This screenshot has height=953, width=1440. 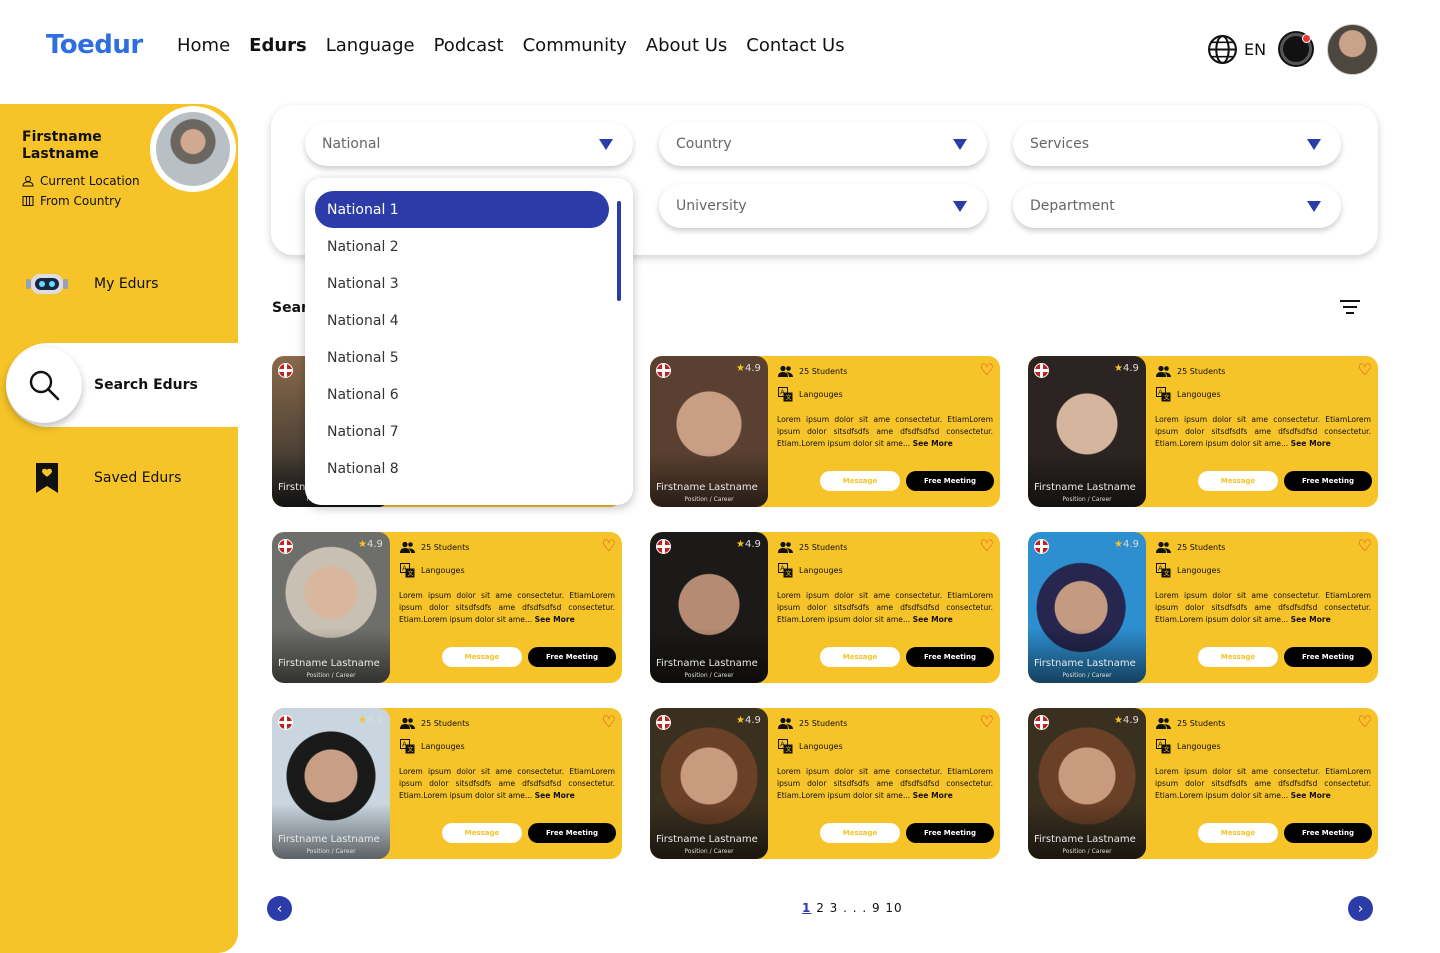 What do you see at coordinates (462, 320) in the screenshot?
I see `dropdown-option: National 4` at bounding box center [462, 320].